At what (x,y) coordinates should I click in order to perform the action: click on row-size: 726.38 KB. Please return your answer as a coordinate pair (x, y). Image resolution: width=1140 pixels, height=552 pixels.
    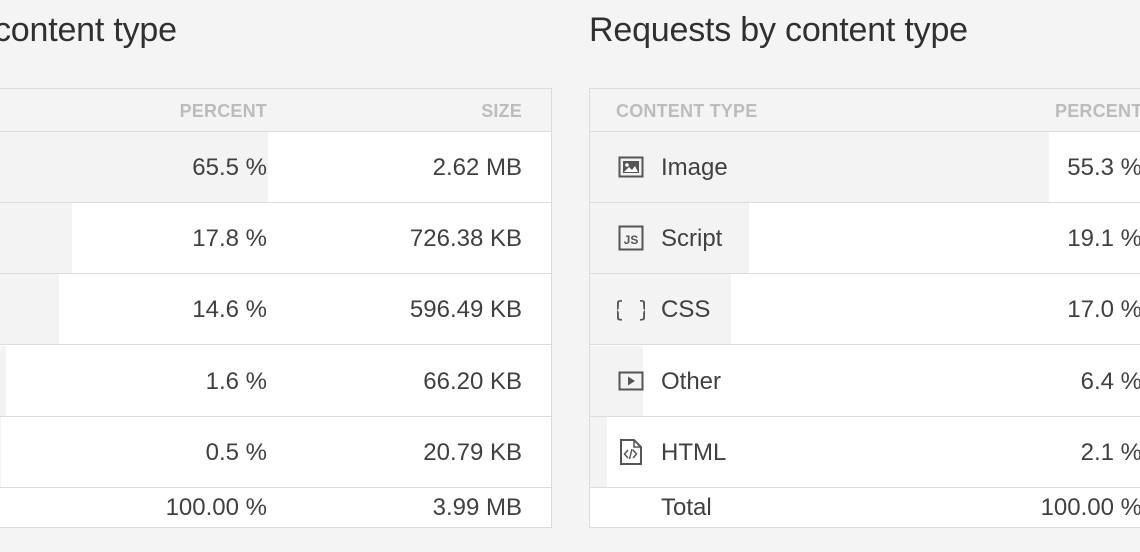
    Looking at the image, I should click on (465, 239).